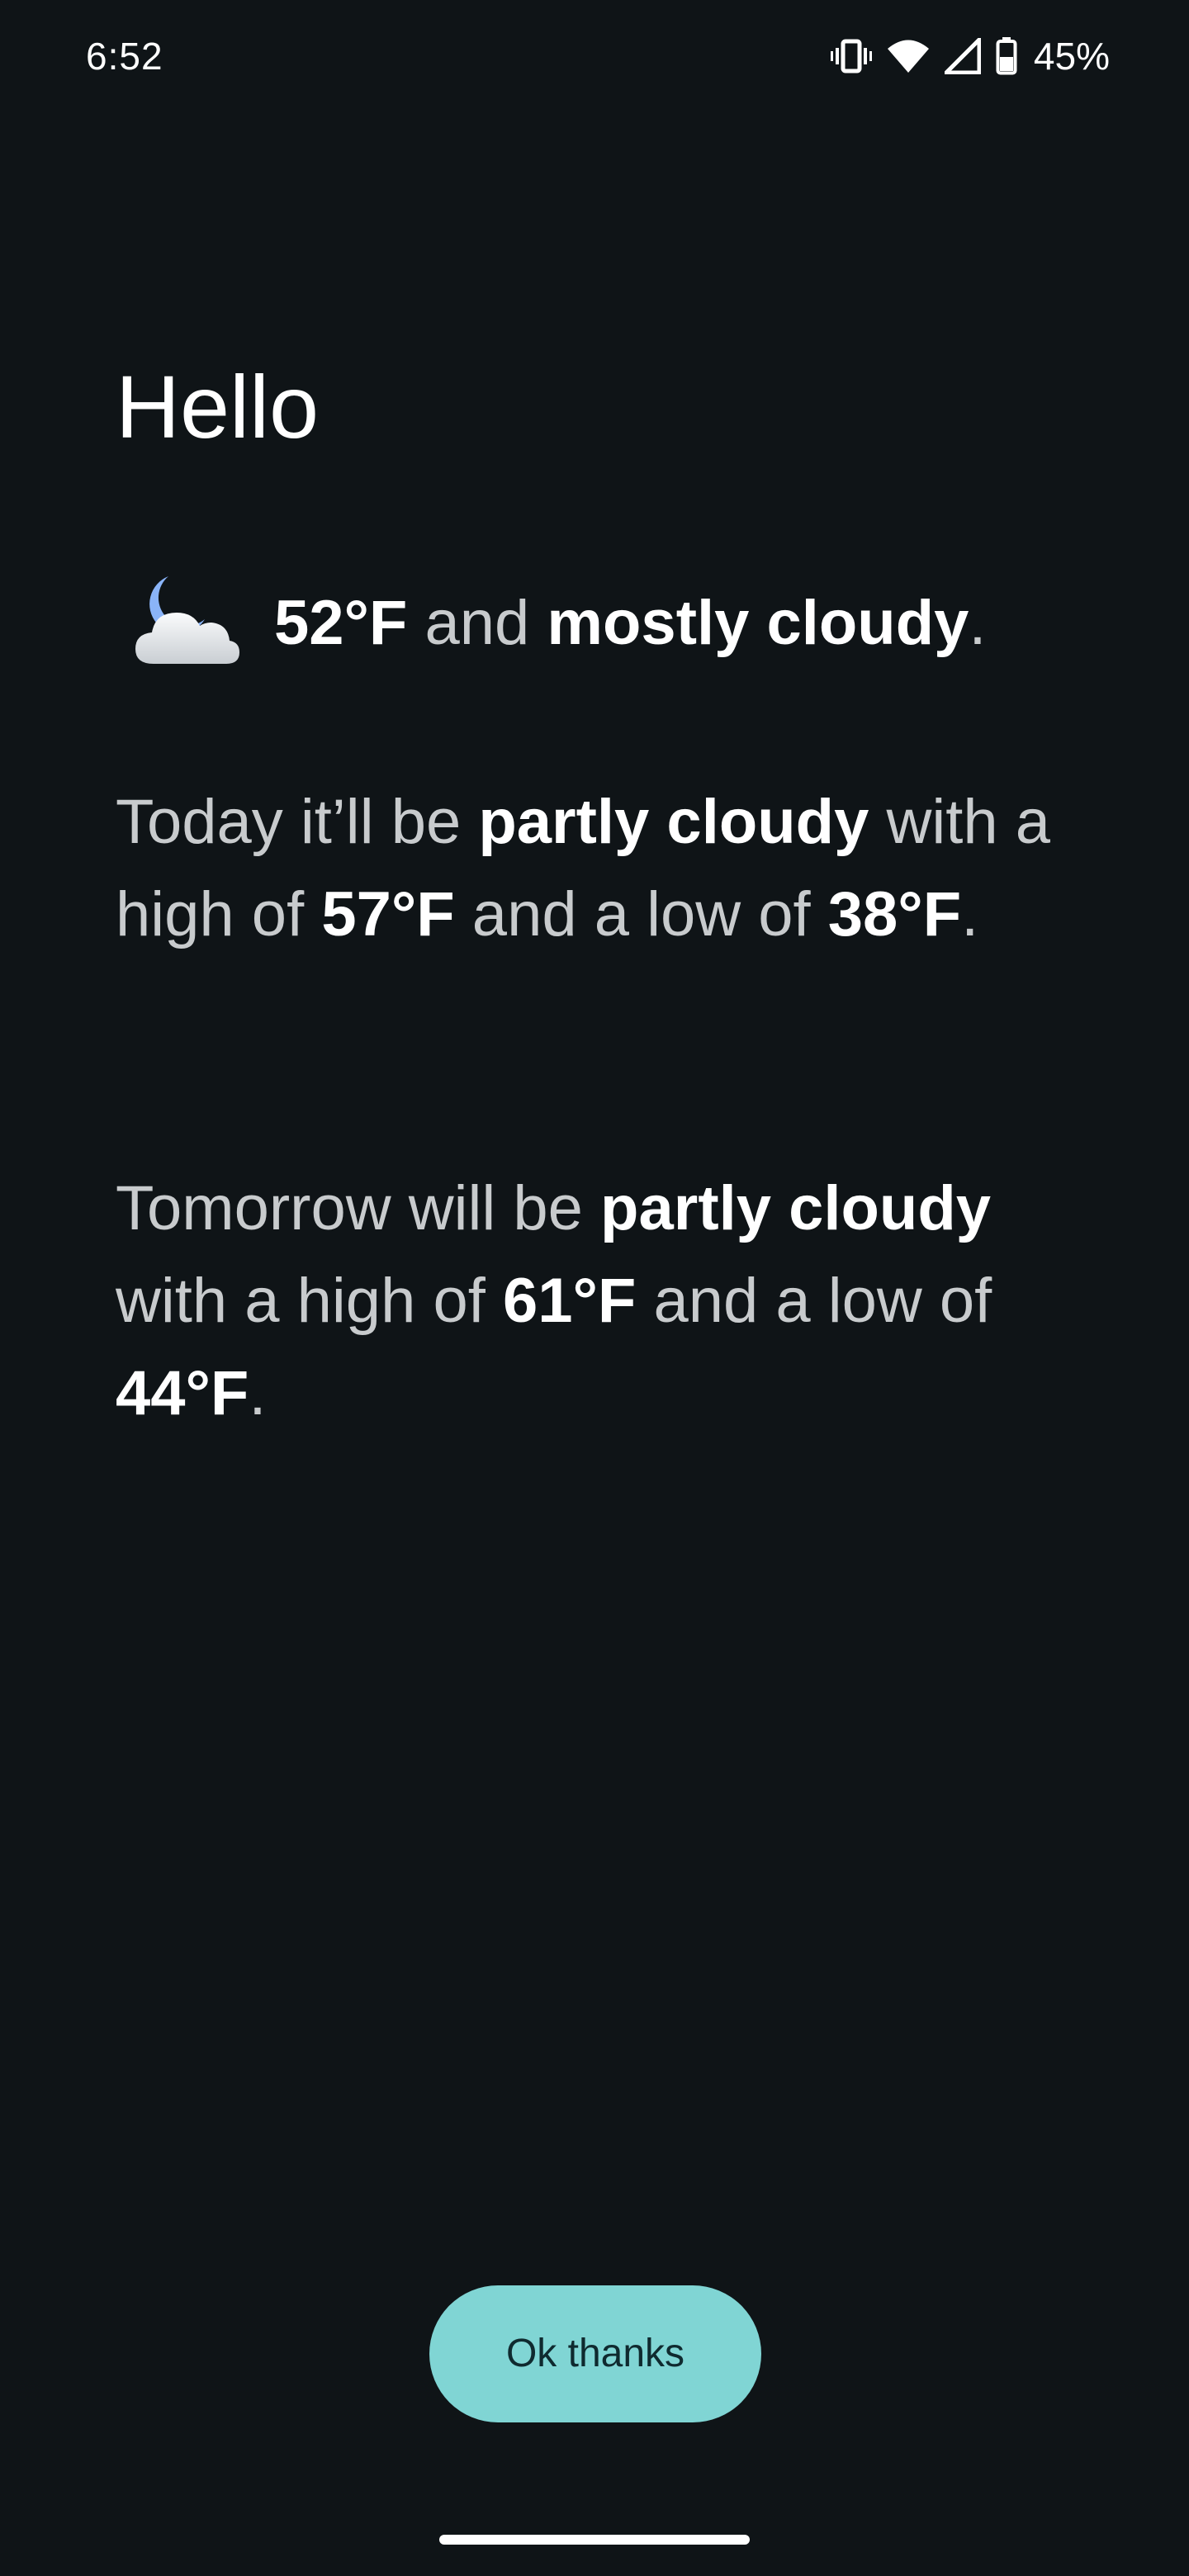 The image size is (1189, 2576). What do you see at coordinates (218, 407) in the screenshot?
I see `greeting-title: Hello` at bounding box center [218, 407].